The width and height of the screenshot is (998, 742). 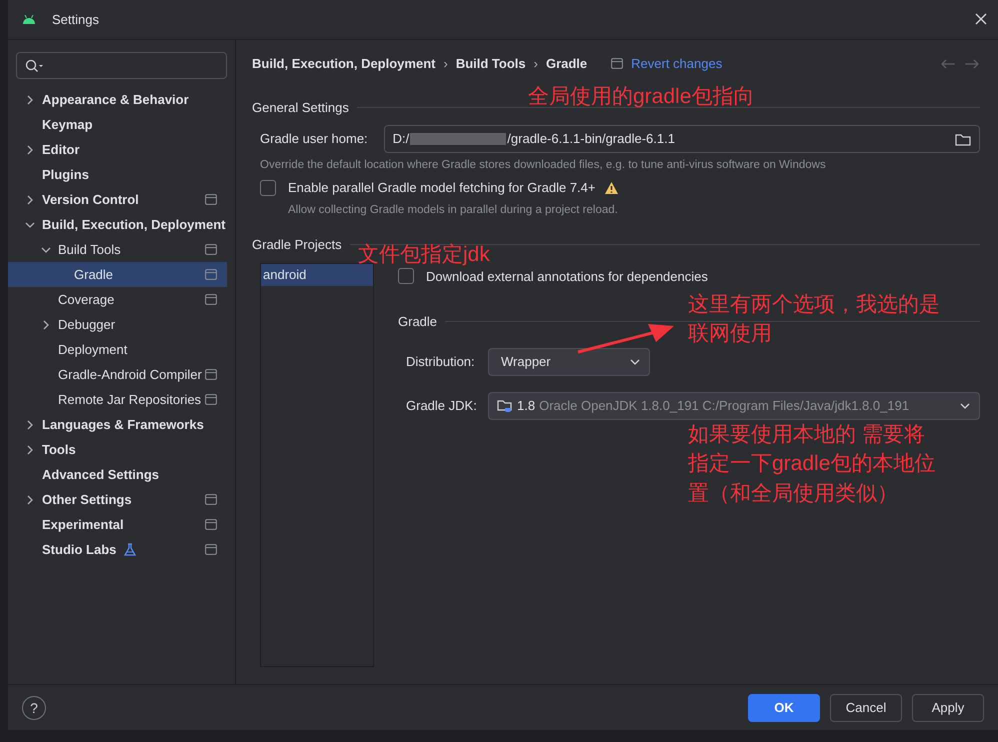 I want to click on settings-tree-item: Build, Execution, Deployment, so click(x=117, y=224).